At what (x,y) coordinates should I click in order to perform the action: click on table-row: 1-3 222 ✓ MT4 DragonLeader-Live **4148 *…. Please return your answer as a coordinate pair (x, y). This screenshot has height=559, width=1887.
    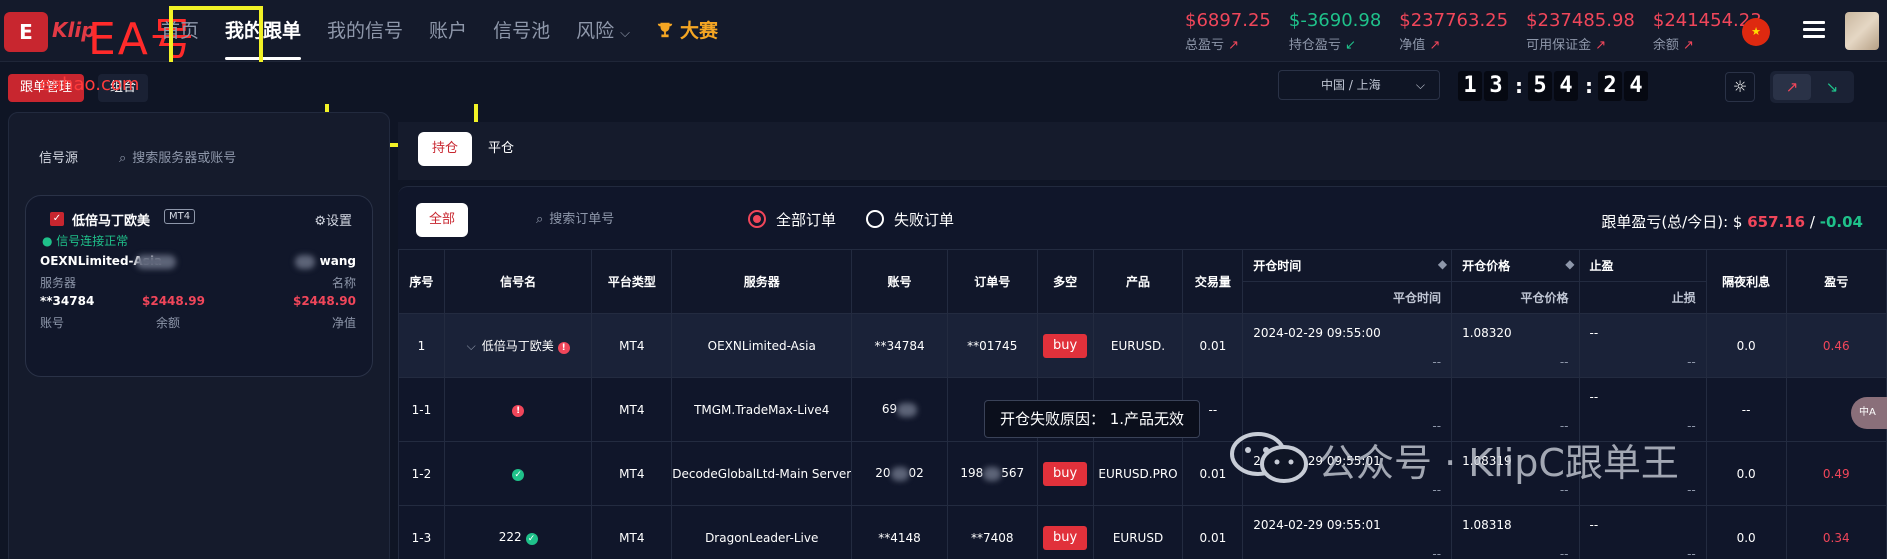
    Looking at the image, I should click on (1142, 532).